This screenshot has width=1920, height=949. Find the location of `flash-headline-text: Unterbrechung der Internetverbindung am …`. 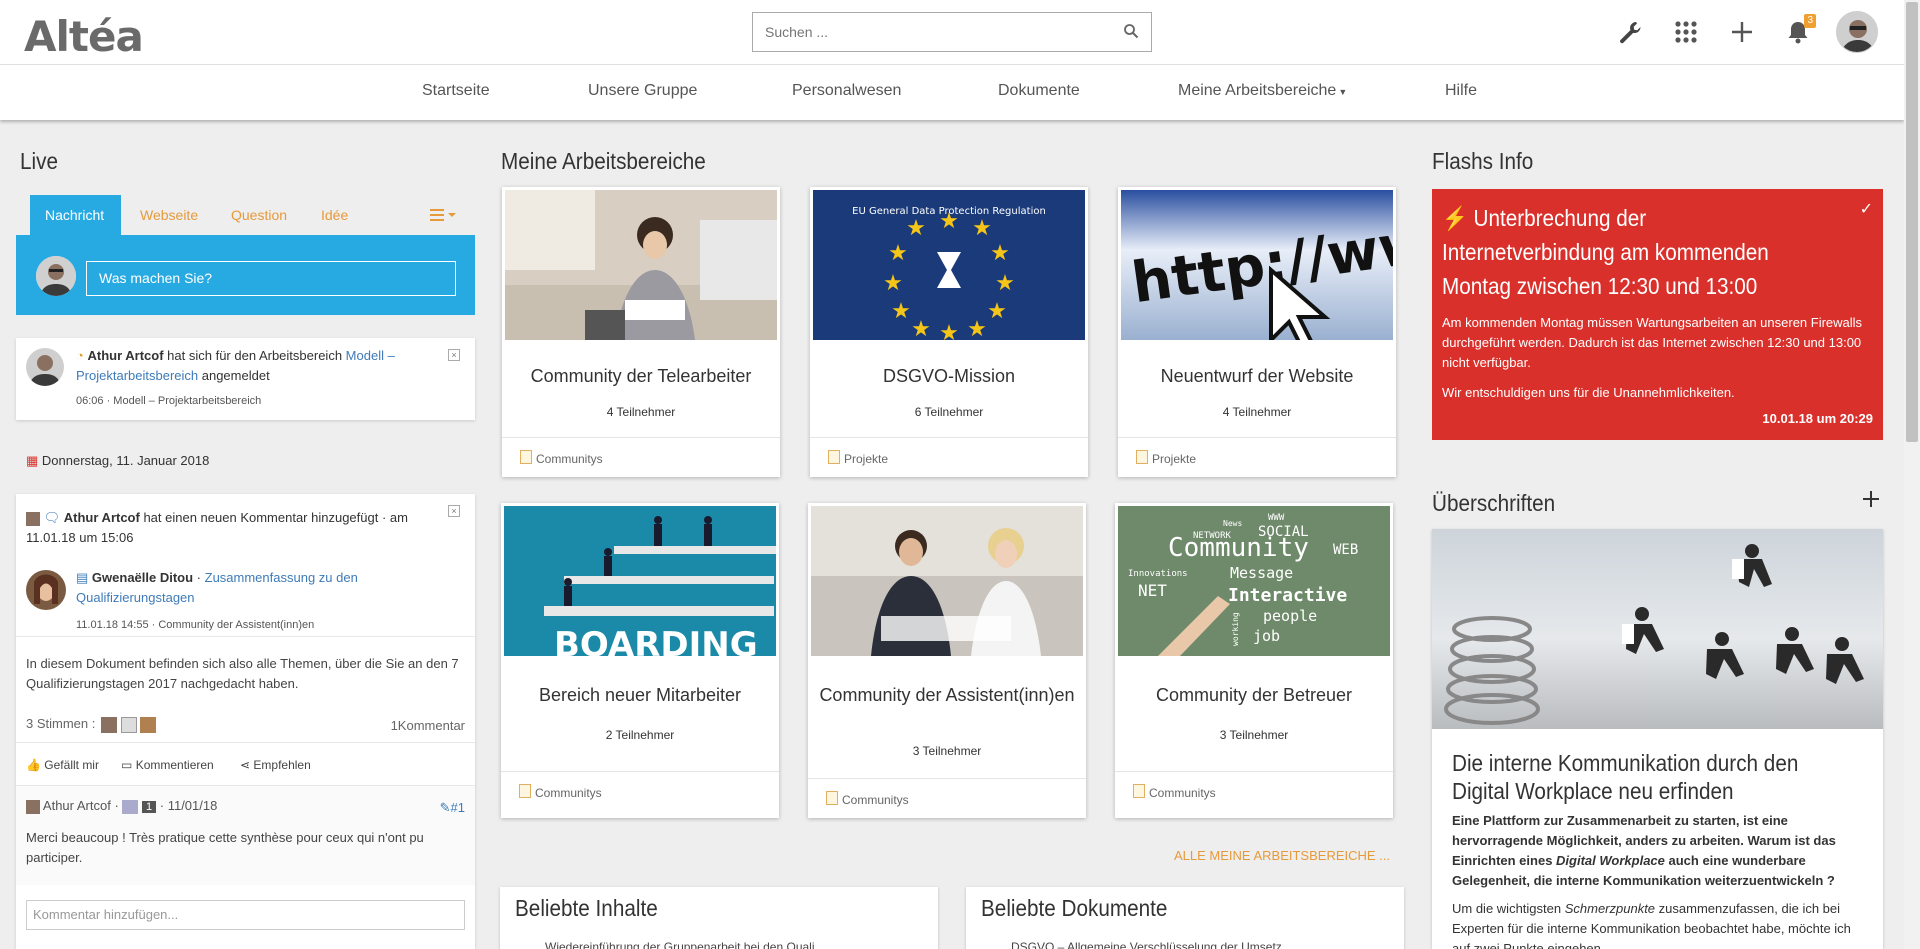

flash-headline-text: Unterbrechung der Internetverbindung am … is located at coordinates (1605, 252).